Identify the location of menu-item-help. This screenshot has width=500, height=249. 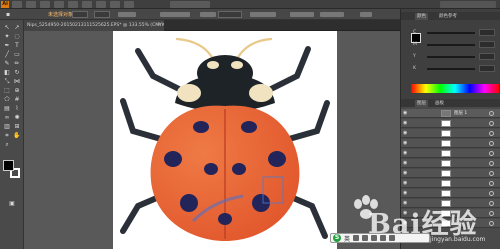
(129, 4).